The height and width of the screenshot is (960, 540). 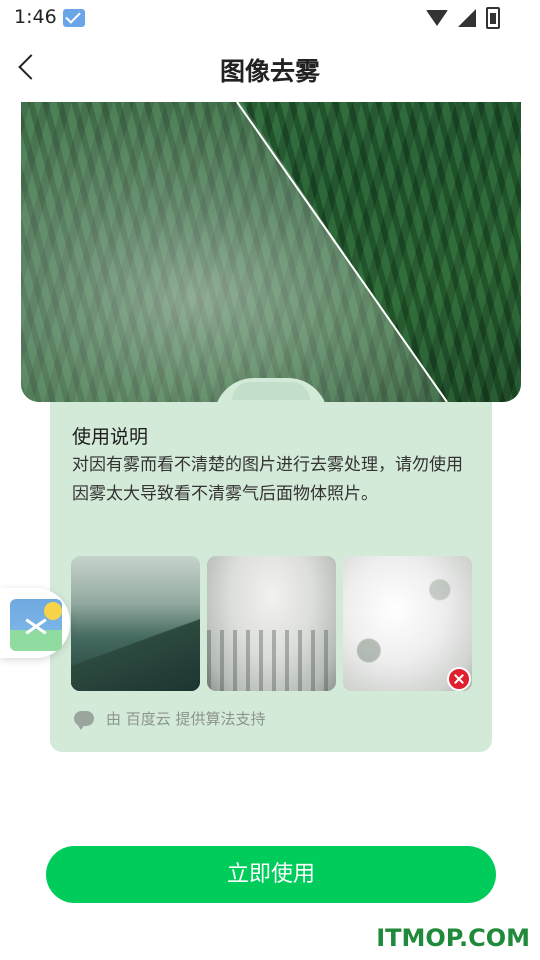 I want to click on page-title: 图像去雾, so click(x=269, y=71).